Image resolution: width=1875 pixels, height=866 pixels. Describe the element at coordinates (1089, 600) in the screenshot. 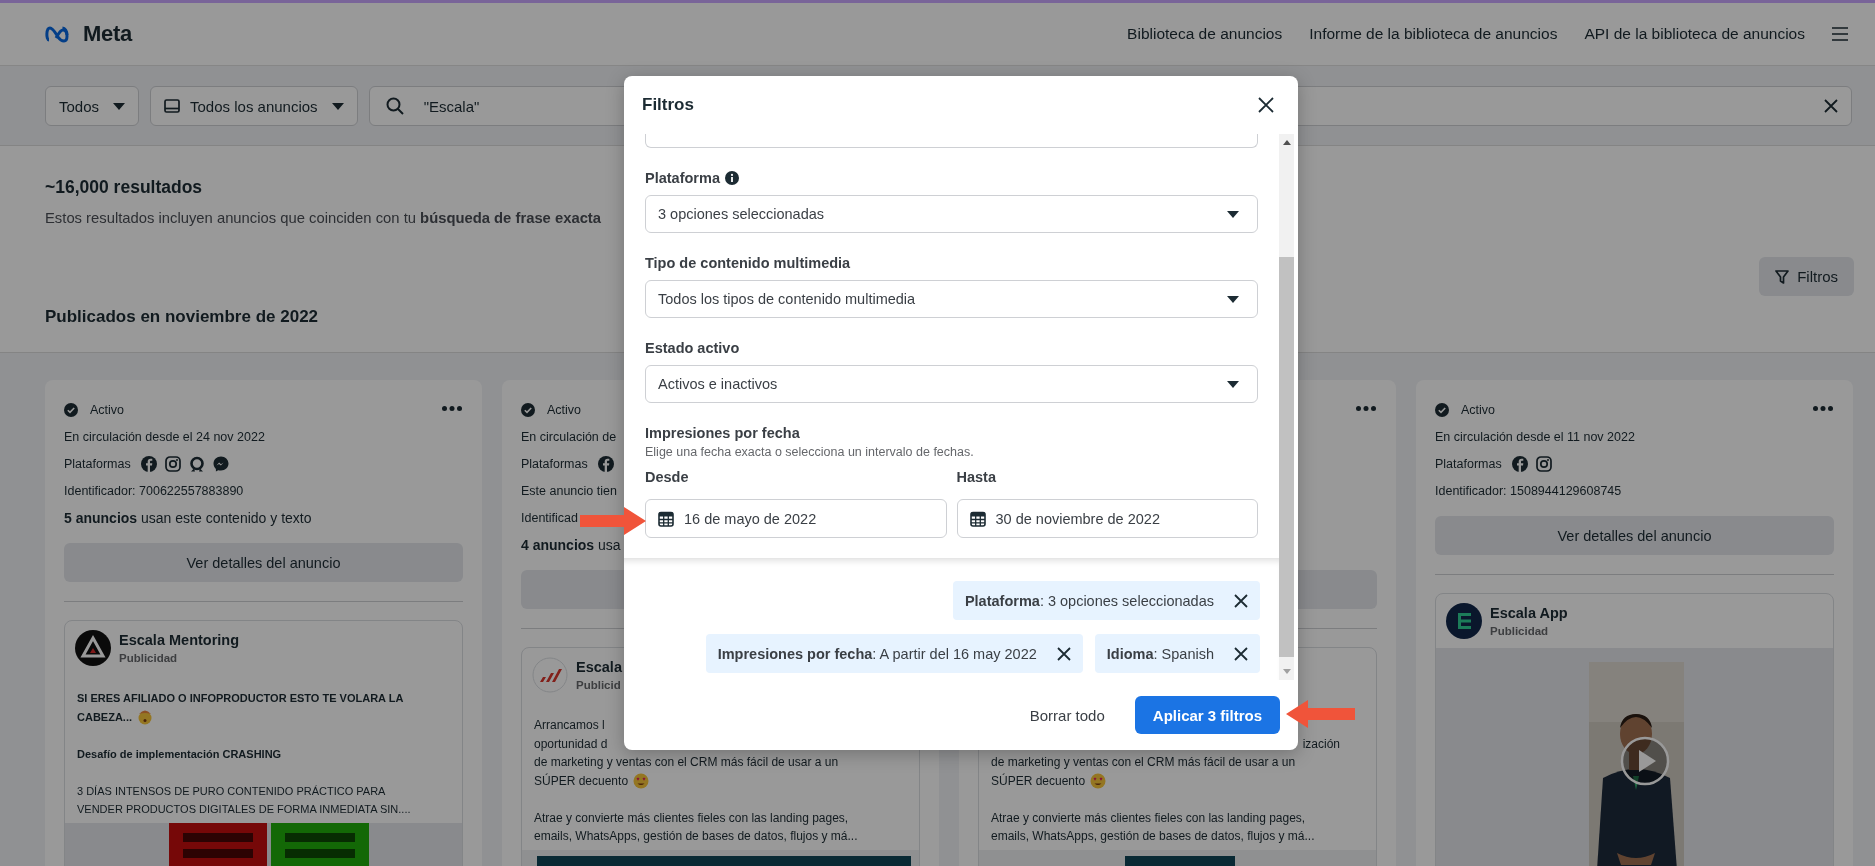

I see `chip-label: Plataforma: 3 opciones seleccionadas` at that location.